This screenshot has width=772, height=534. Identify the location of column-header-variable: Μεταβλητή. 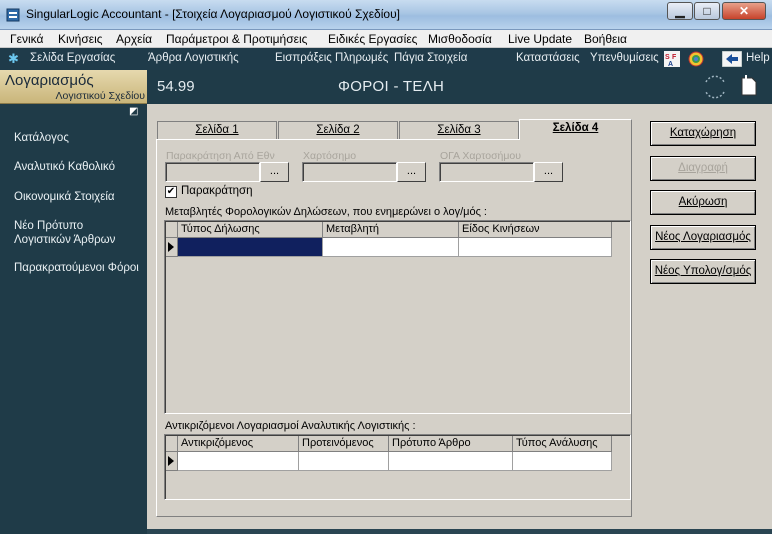
(391, 230).